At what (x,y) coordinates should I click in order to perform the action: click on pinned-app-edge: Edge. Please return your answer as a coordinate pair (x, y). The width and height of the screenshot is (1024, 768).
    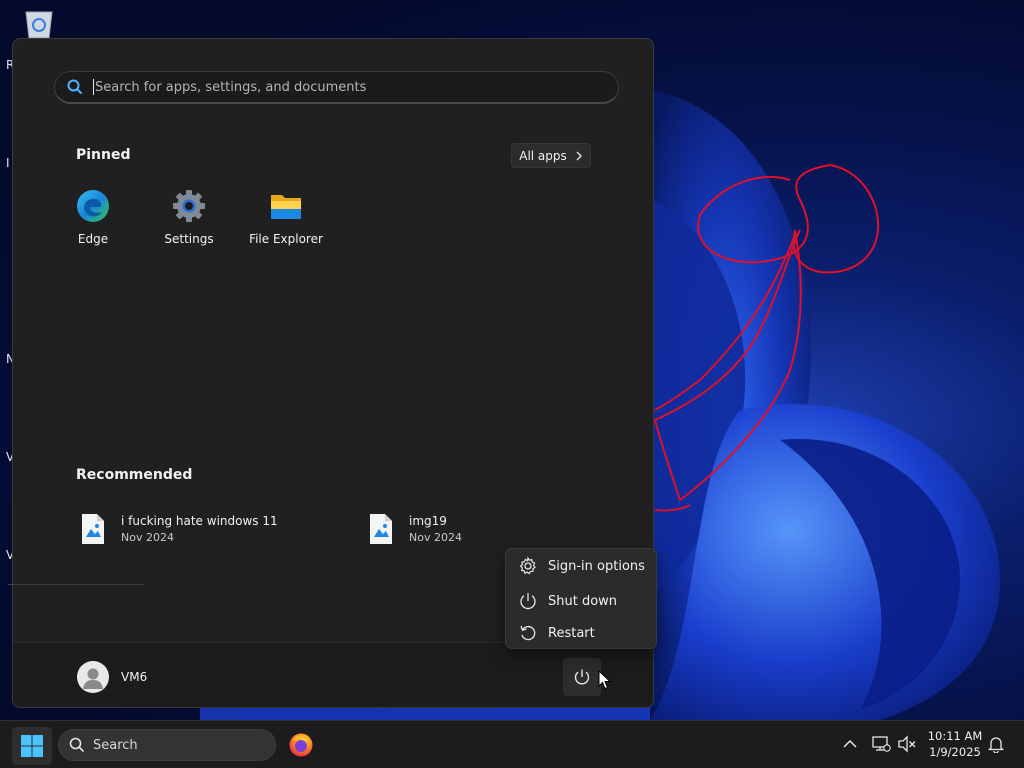
    Looking at the image, I should click on (93, 219).